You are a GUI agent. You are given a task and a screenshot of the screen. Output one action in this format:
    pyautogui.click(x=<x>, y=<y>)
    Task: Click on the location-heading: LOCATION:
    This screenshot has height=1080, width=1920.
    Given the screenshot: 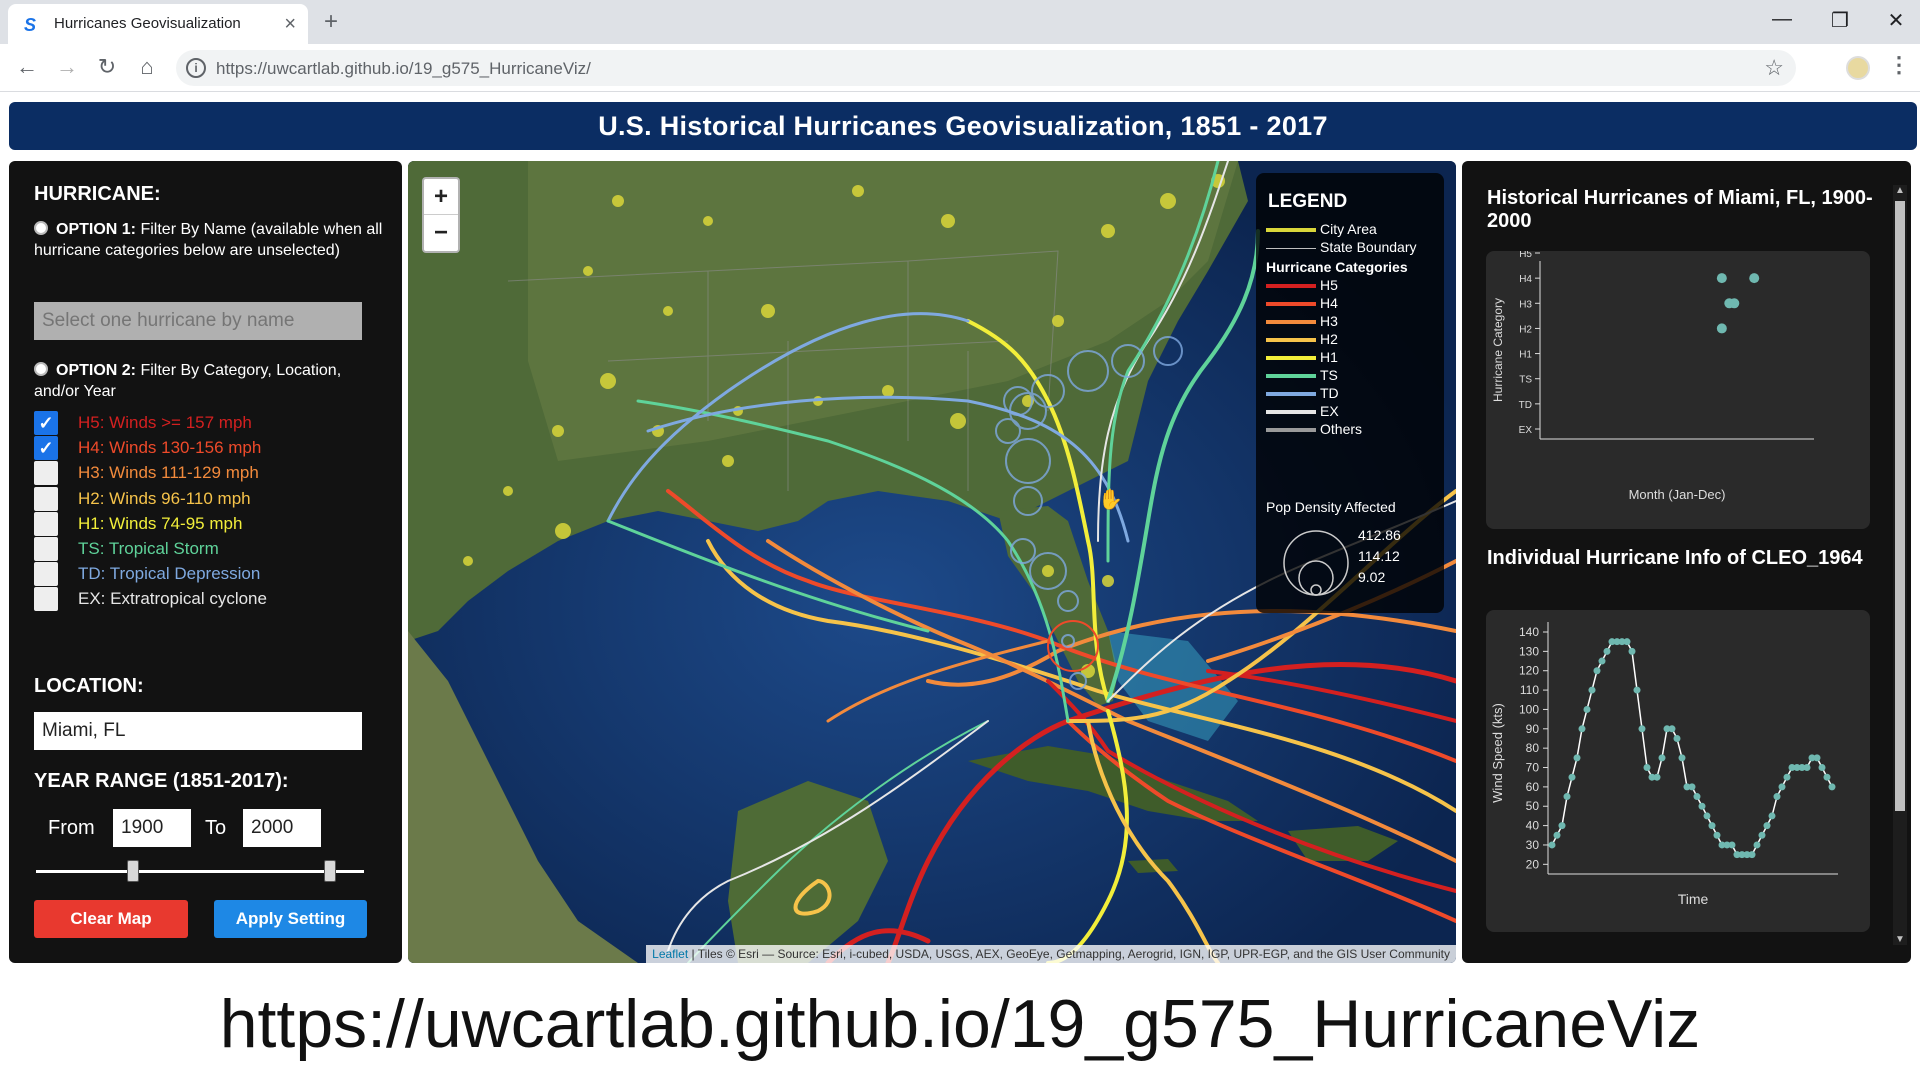 What is the action you would take?
    pyautogui.click(x=89, y=686)
    